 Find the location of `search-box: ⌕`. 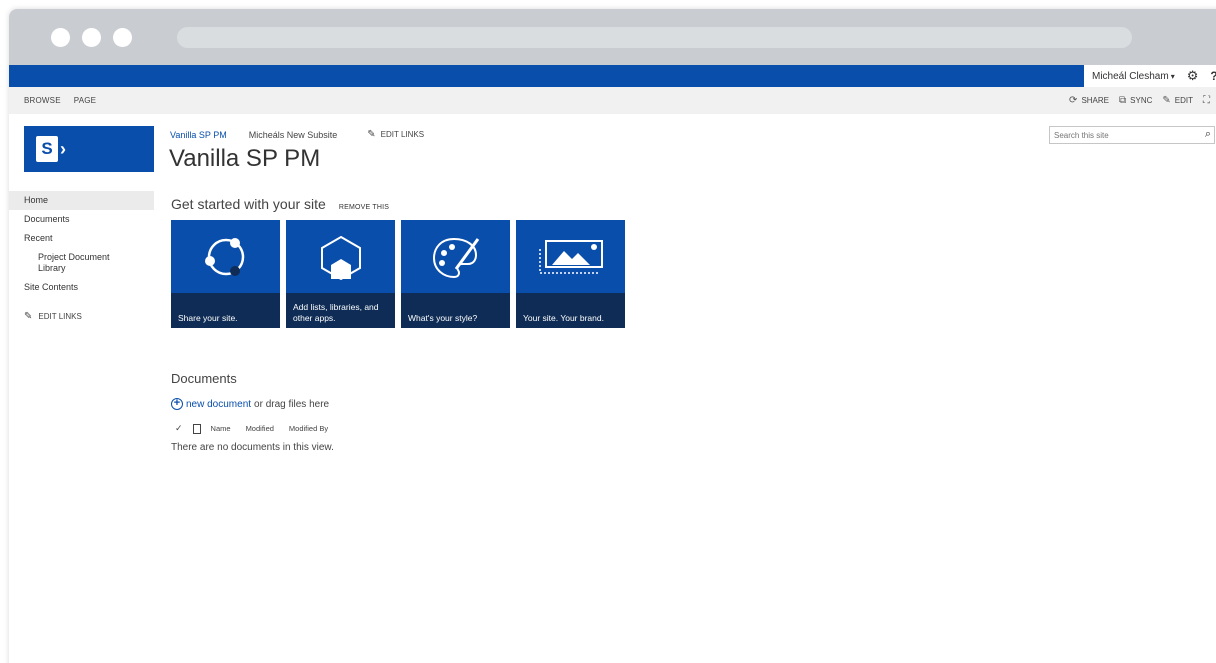

search-box: ⌕ is located at coordinates (1132, 135).